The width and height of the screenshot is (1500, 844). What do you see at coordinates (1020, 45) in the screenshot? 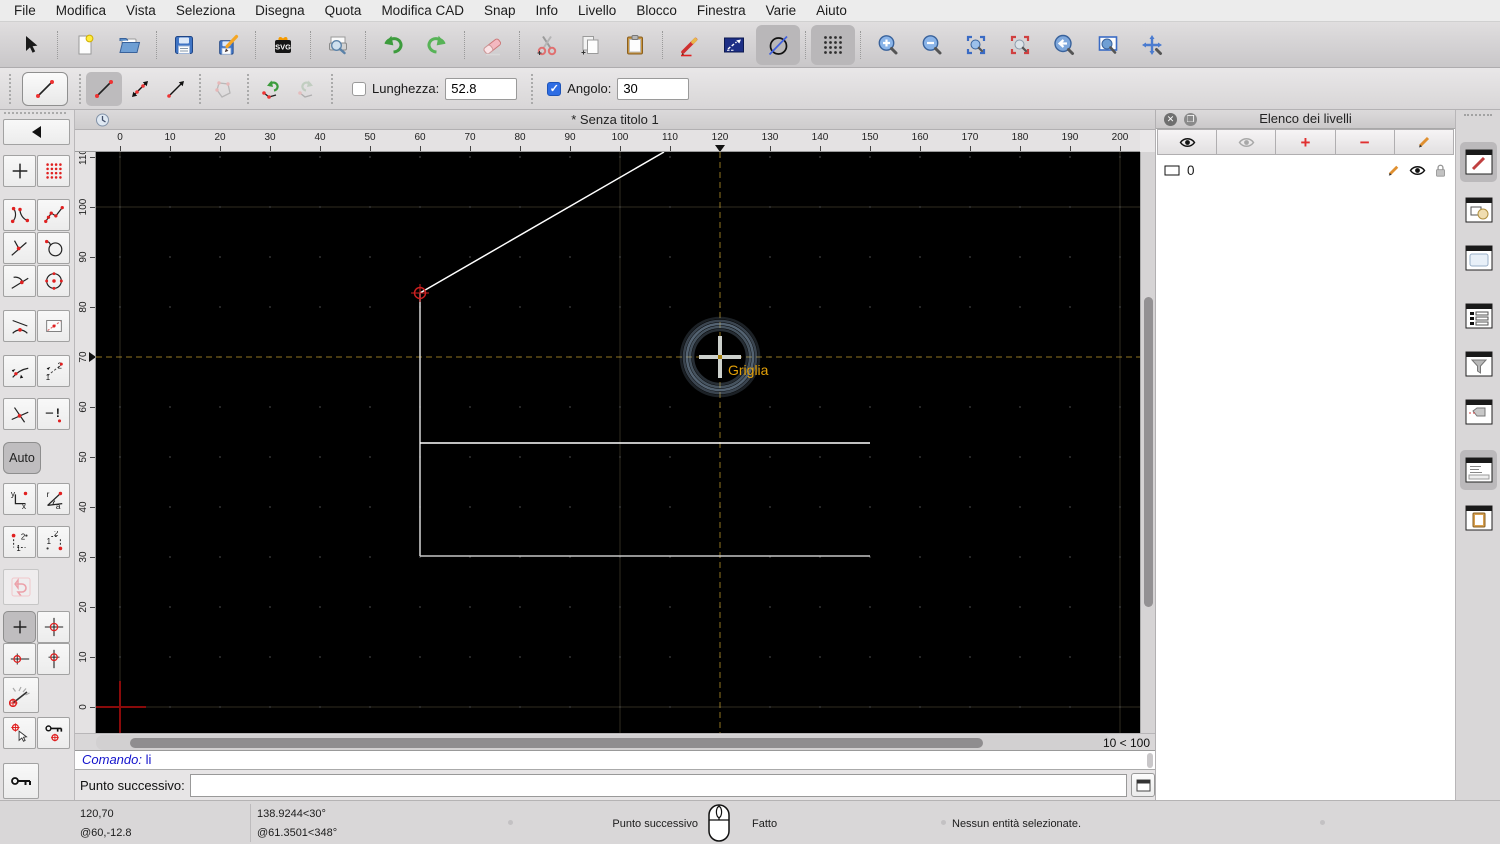
I see `zoom-auto-entities-button` at bounding box center [1020, 45].